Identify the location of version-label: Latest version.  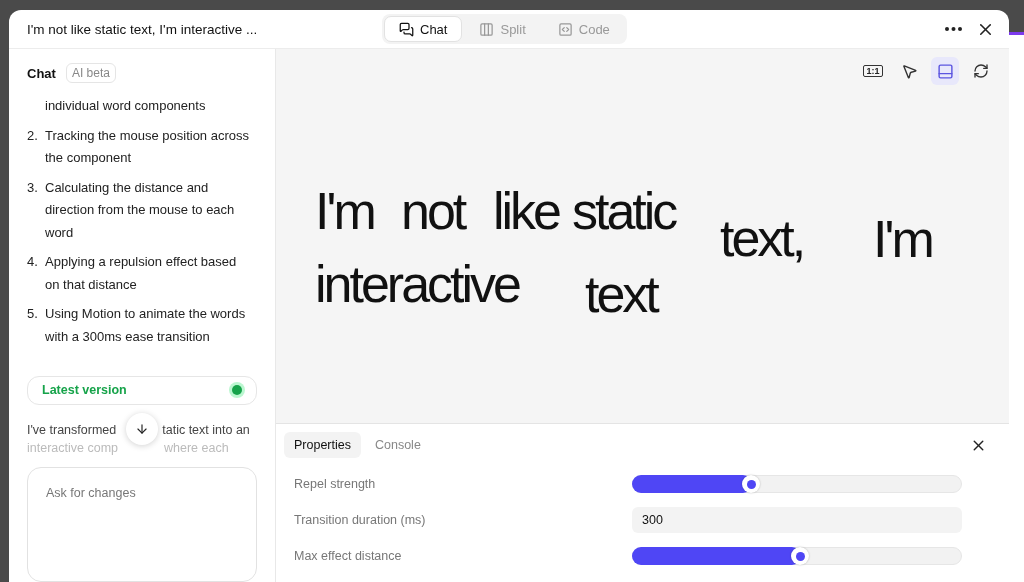
(84, 390).